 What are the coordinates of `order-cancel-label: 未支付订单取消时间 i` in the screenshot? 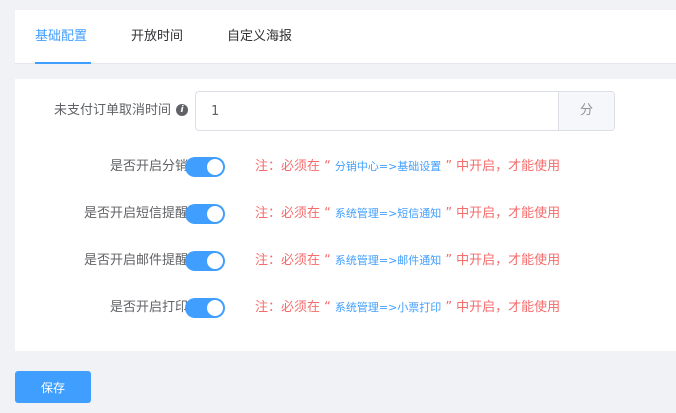 It's located at (121, 111).